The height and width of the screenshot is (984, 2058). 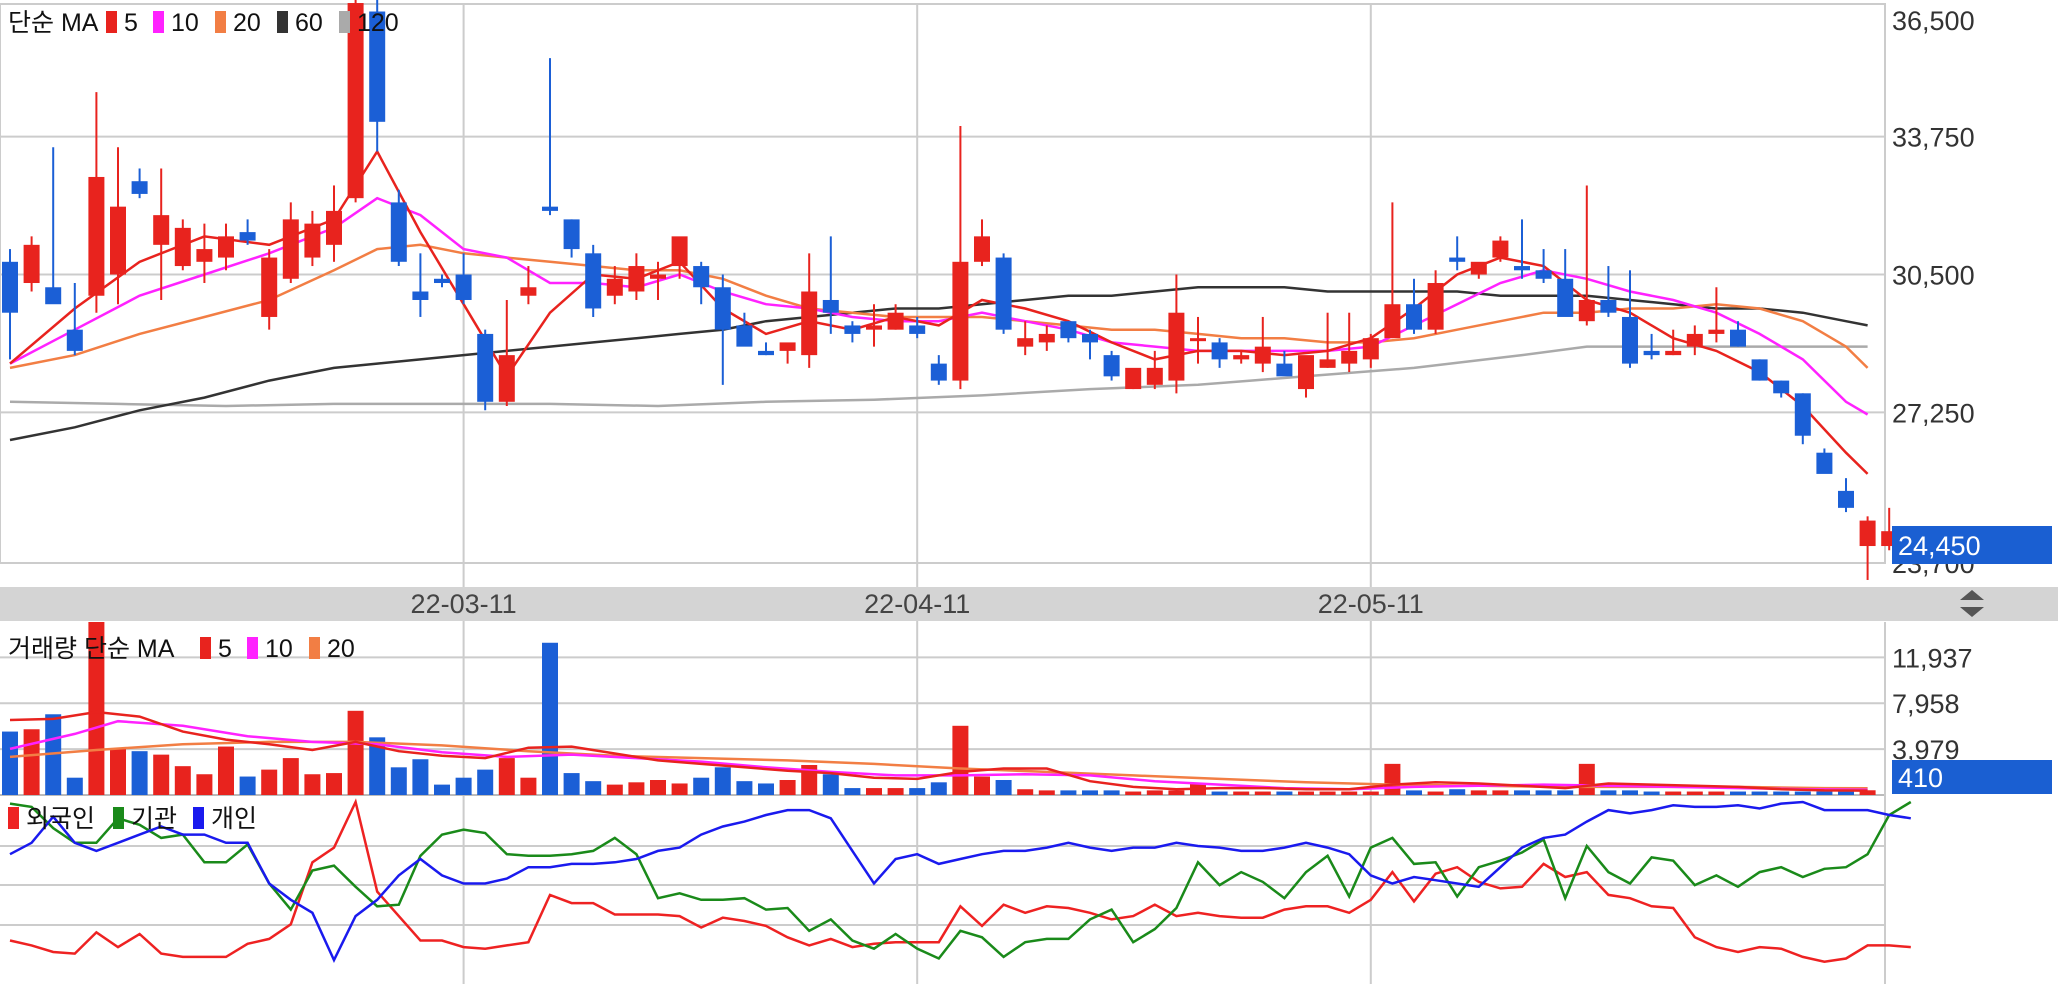 I want to click on current-price-badge-text: 24,450, so click(x=1939, y=546).